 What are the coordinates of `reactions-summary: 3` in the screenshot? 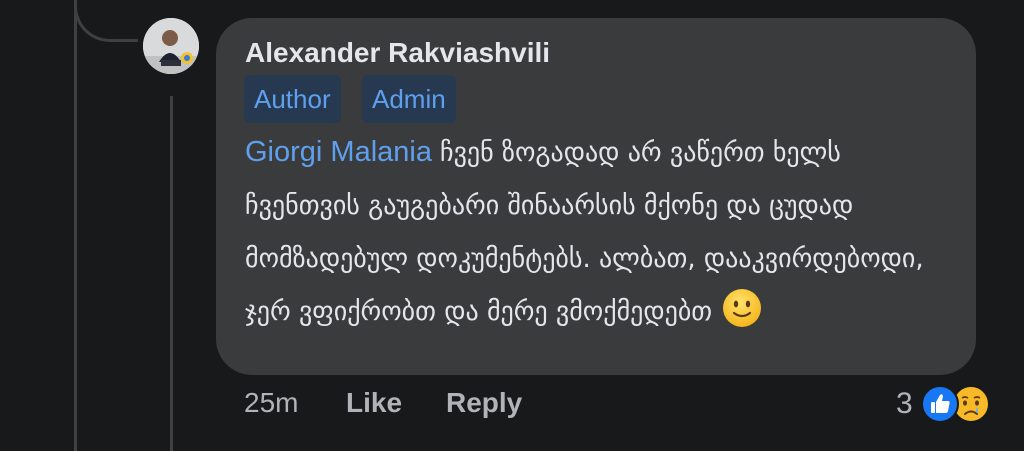 It's located at (943, 404).